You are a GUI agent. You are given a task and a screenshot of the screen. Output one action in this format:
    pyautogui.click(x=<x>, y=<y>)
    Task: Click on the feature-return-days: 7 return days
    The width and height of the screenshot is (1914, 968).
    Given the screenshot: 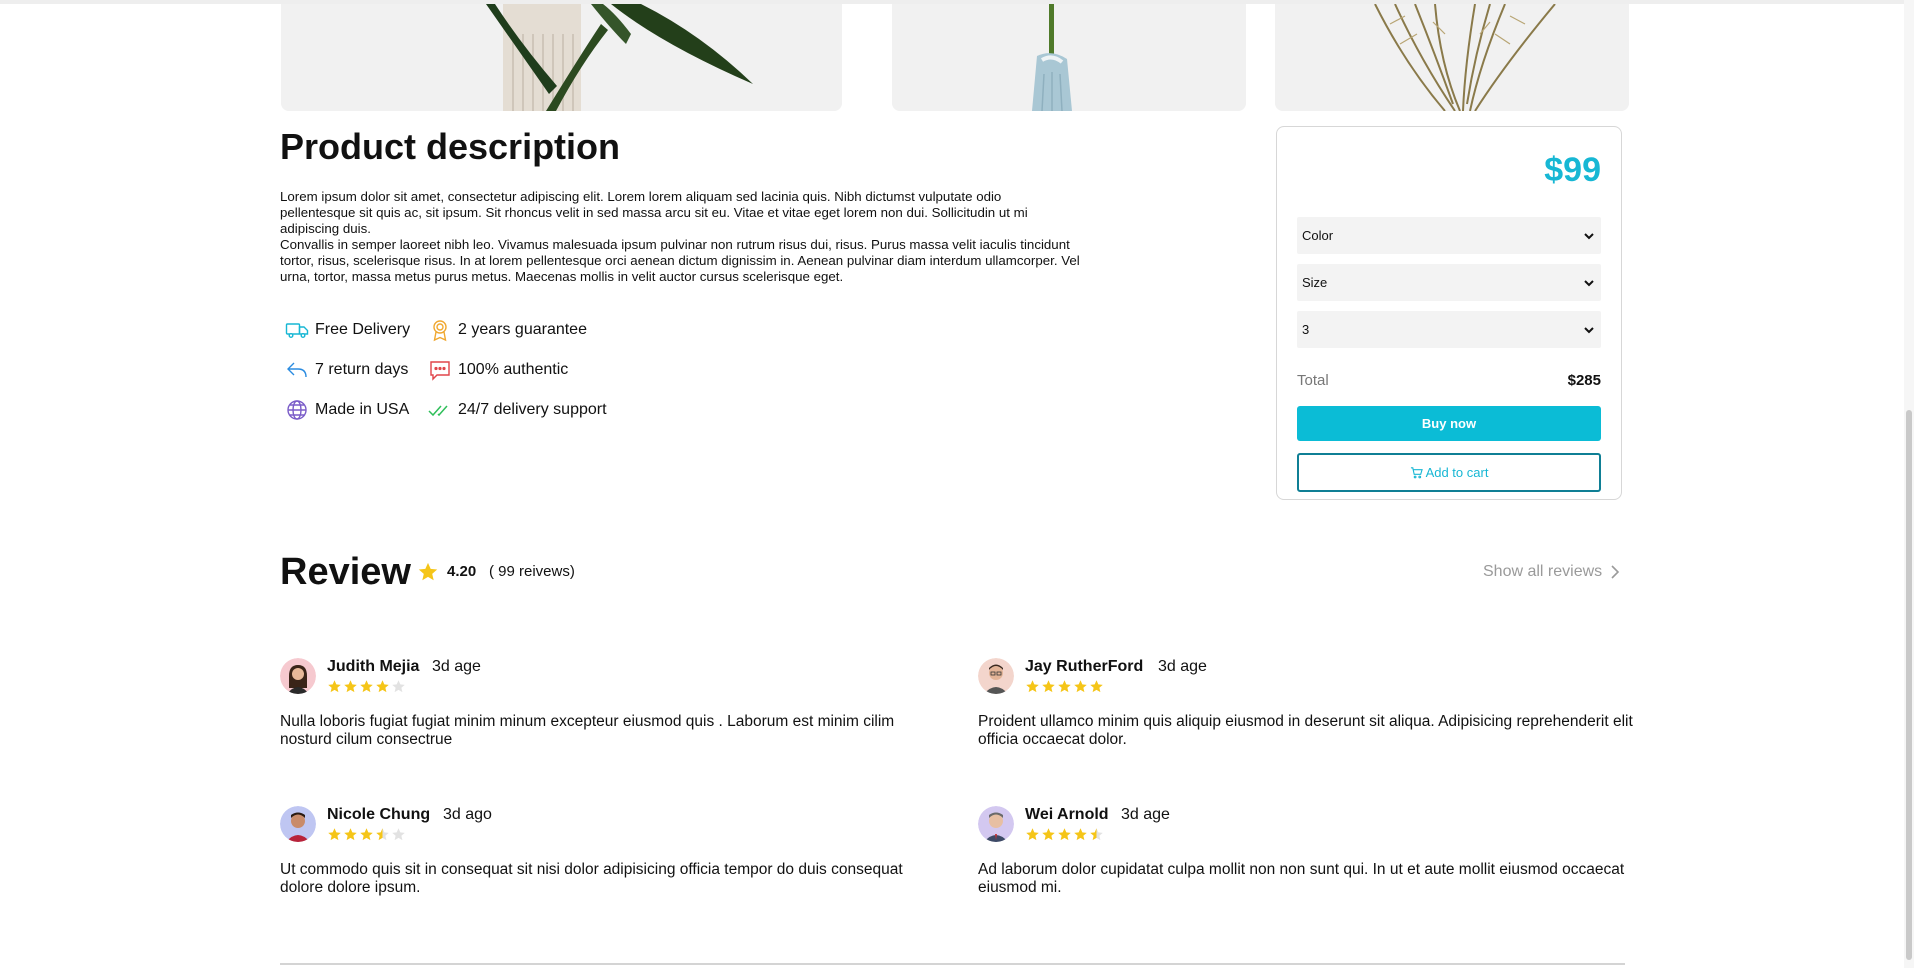 What is the action you would take?
    pyautogui.click(x=346, y=370)
    